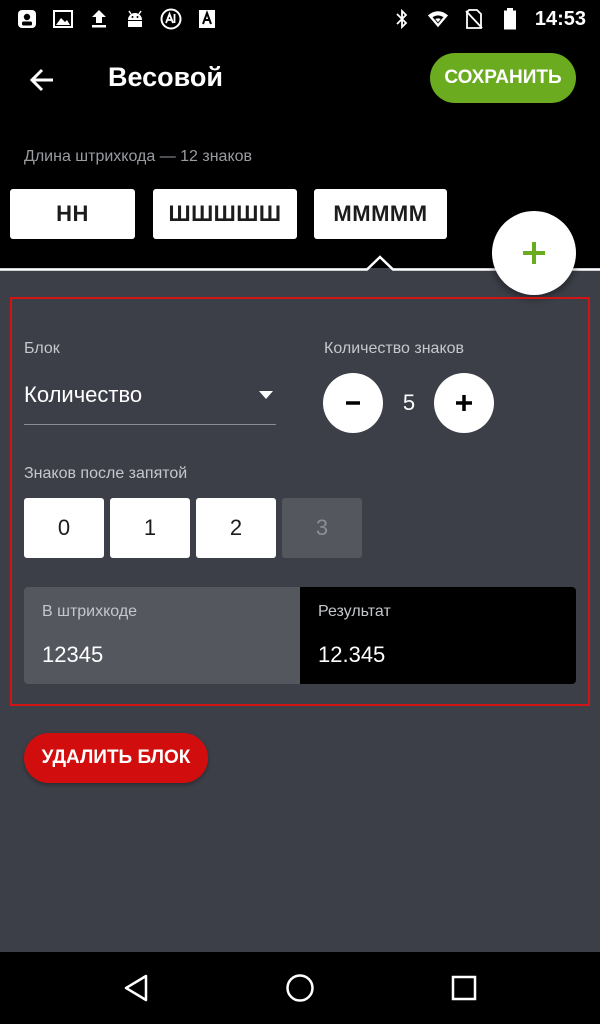 This screenshot has width=600, height=1024. I want to click on block-type-value: Количество, so click(83, 394).